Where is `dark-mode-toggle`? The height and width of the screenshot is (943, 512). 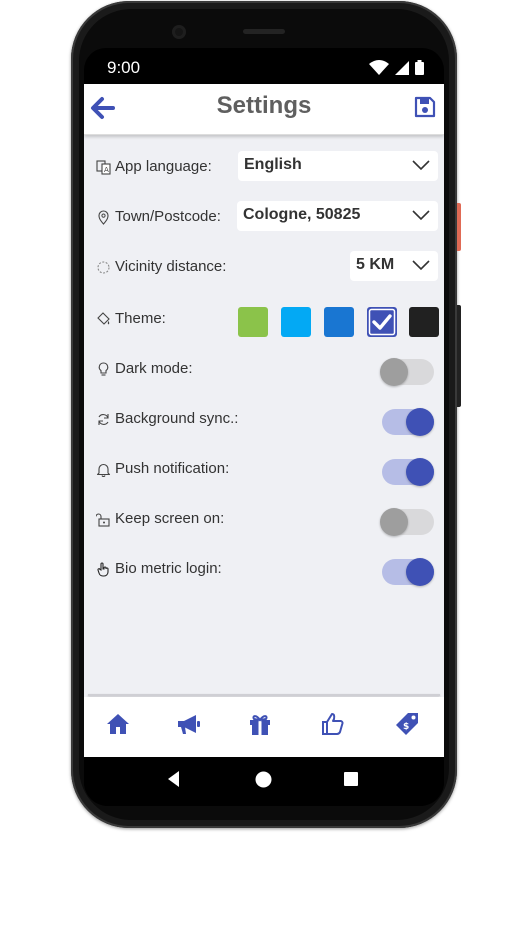 dark-mode-toggle is located at coordinates (407, 372).